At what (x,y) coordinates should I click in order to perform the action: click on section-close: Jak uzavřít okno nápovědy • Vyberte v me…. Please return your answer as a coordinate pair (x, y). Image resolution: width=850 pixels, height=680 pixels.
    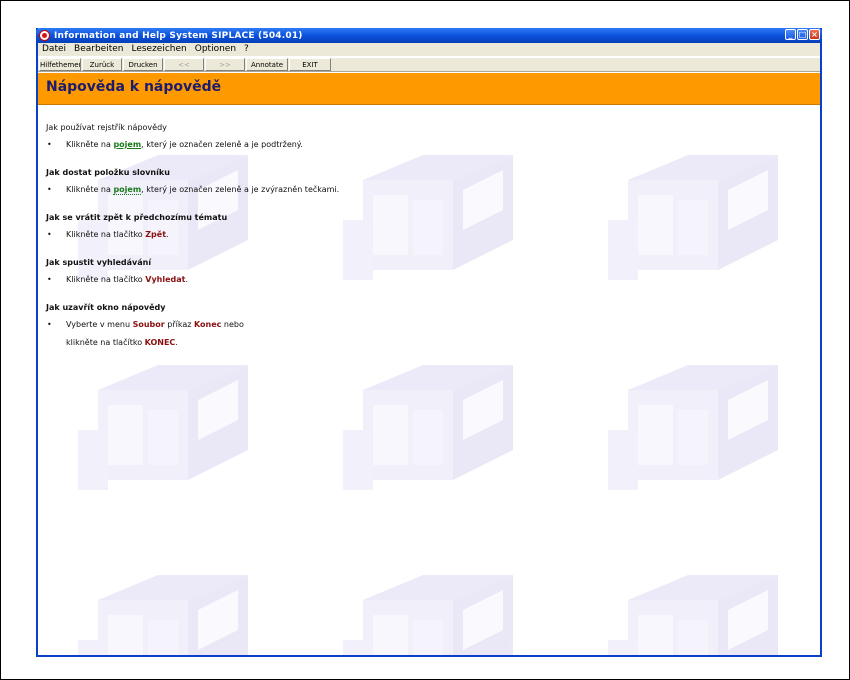
    Looking at the image, I should click on (426, 325).